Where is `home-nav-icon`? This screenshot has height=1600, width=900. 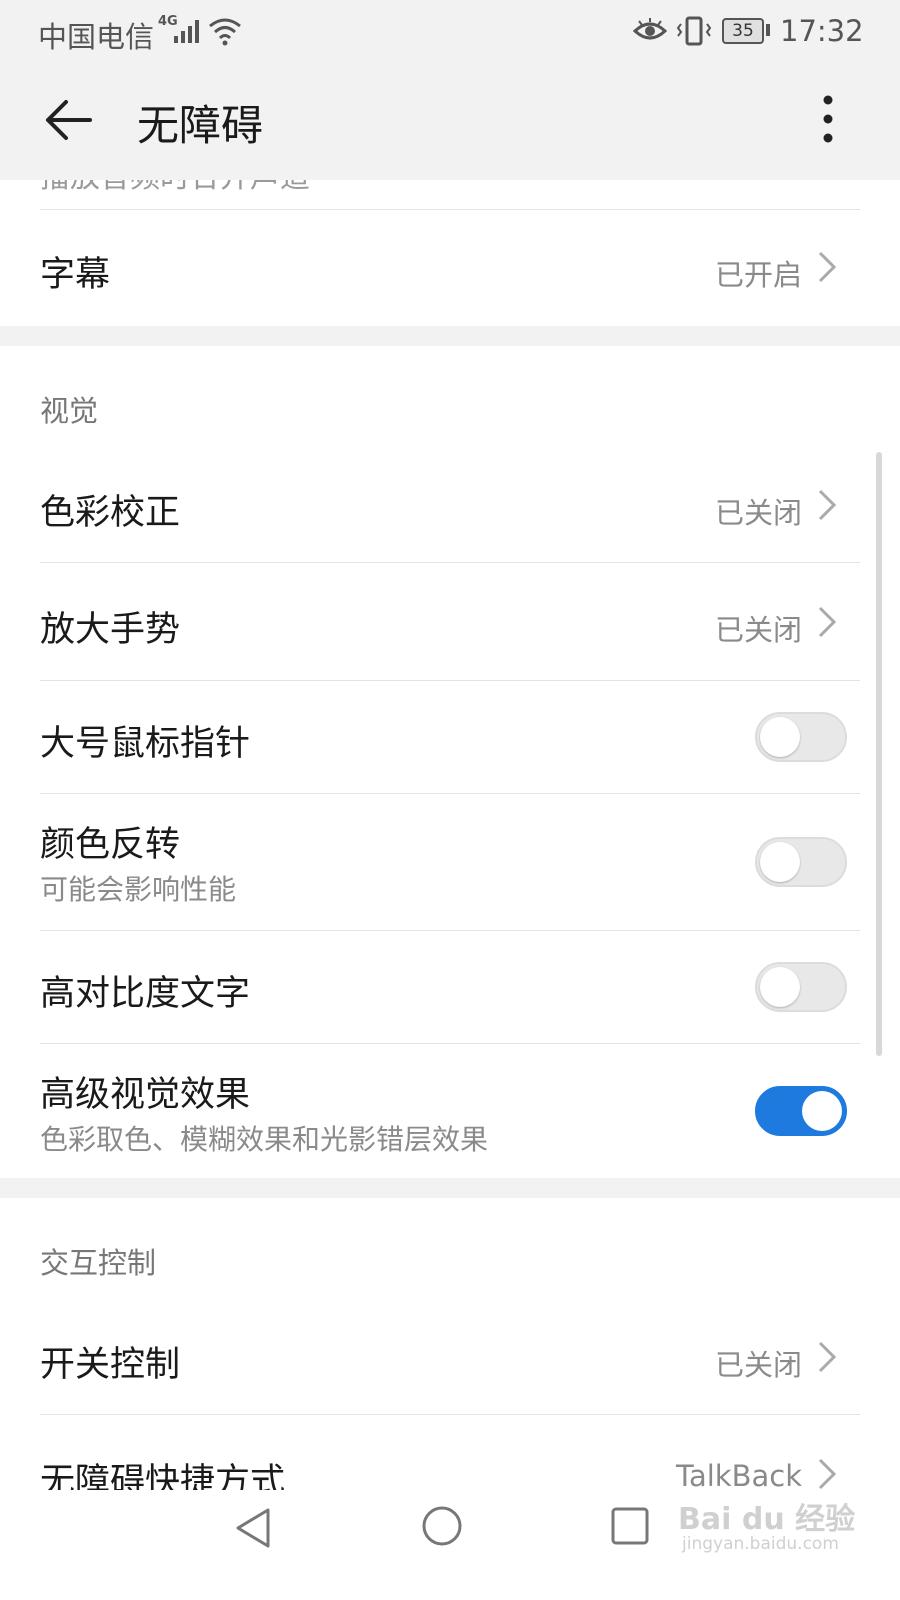 home-nav-icon is located at coordinates (442, 1526).